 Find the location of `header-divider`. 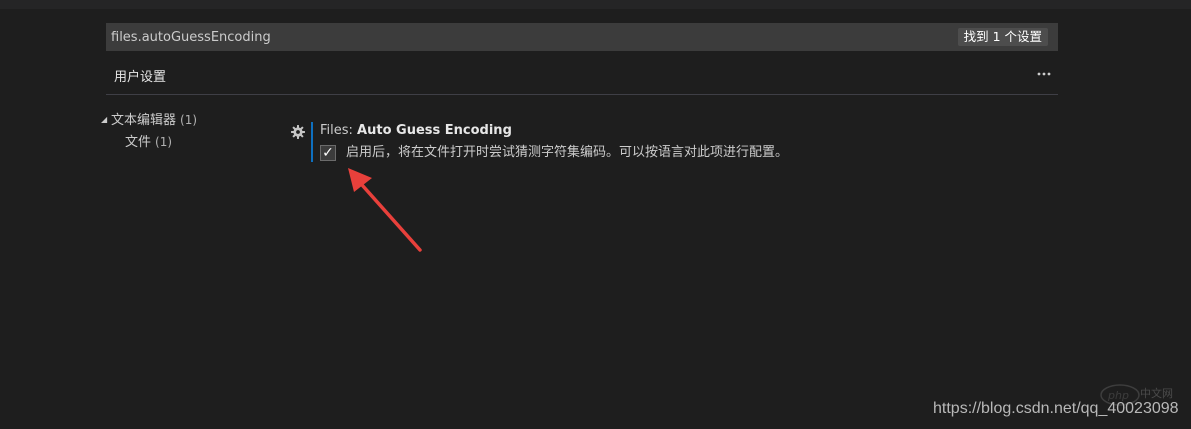

header-divider is located at coordinates (582, 94).